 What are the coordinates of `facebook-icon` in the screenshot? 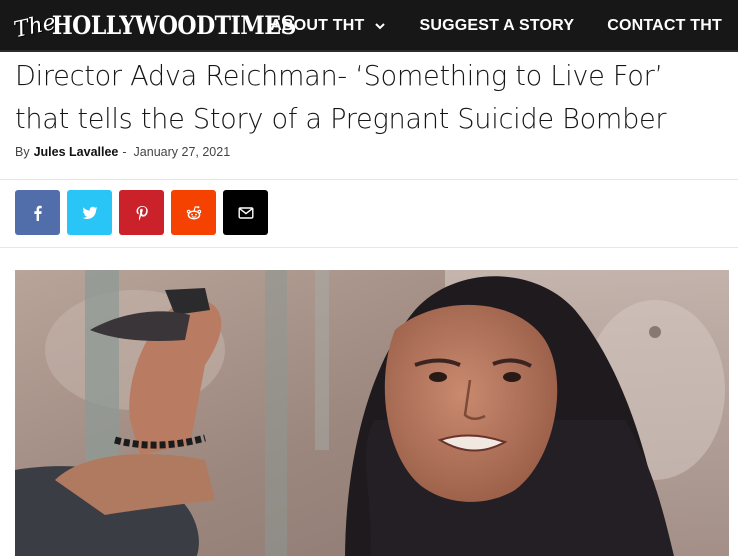 It's located at (37, 213).